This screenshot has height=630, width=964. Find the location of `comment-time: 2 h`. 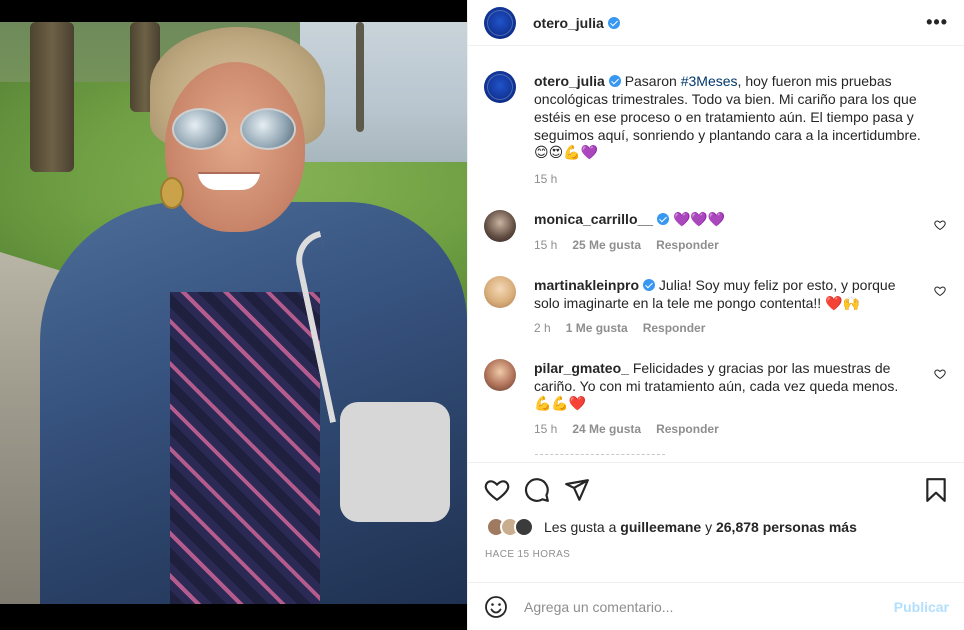

comment-time: 2 h is located at coordinates (542, 328).